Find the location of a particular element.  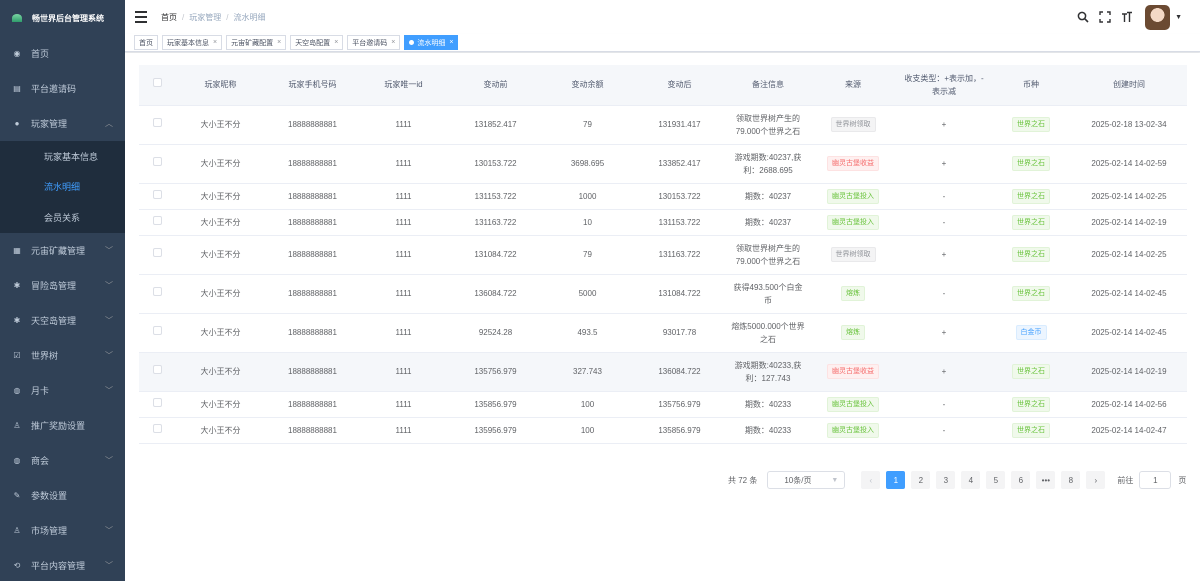

cell-sign: - is located at coordinates (944, 222).